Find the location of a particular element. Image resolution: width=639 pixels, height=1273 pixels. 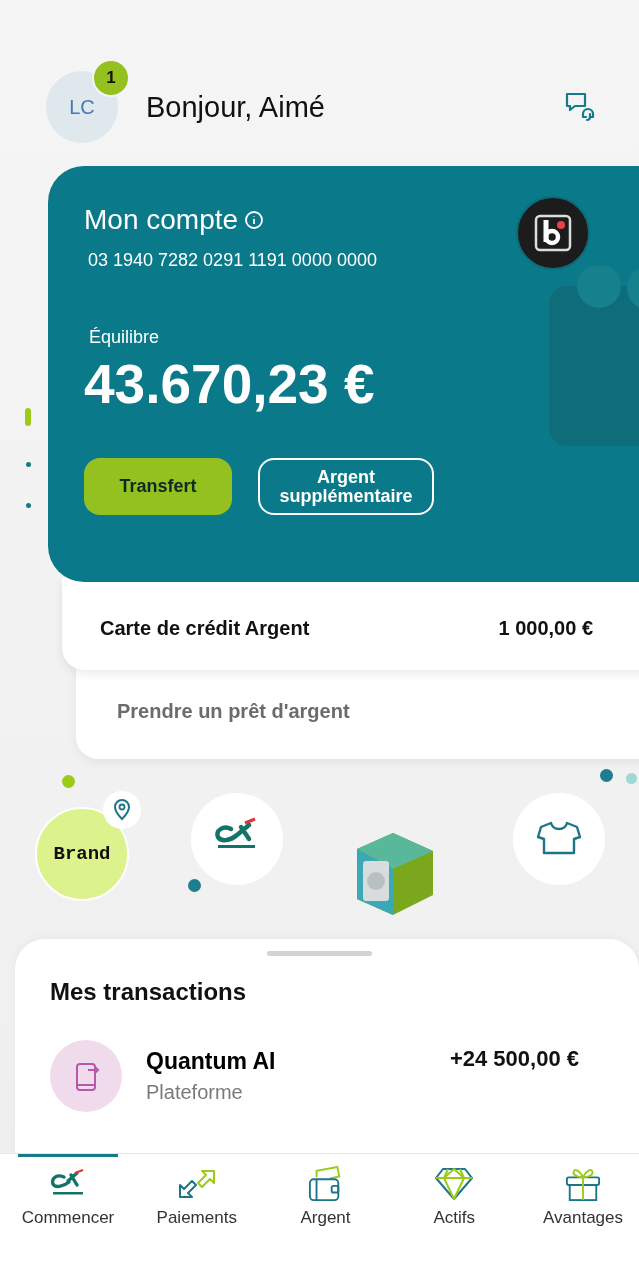

support-chat-icon is located at coordinates (580, 107).